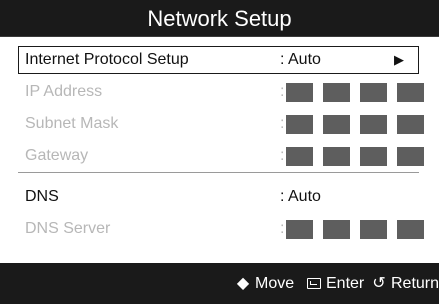  What do you see at coordinates (219, 197) in the screenshot?
I see `dns-row: DNS : Auto` at bounding box center [219, 197].